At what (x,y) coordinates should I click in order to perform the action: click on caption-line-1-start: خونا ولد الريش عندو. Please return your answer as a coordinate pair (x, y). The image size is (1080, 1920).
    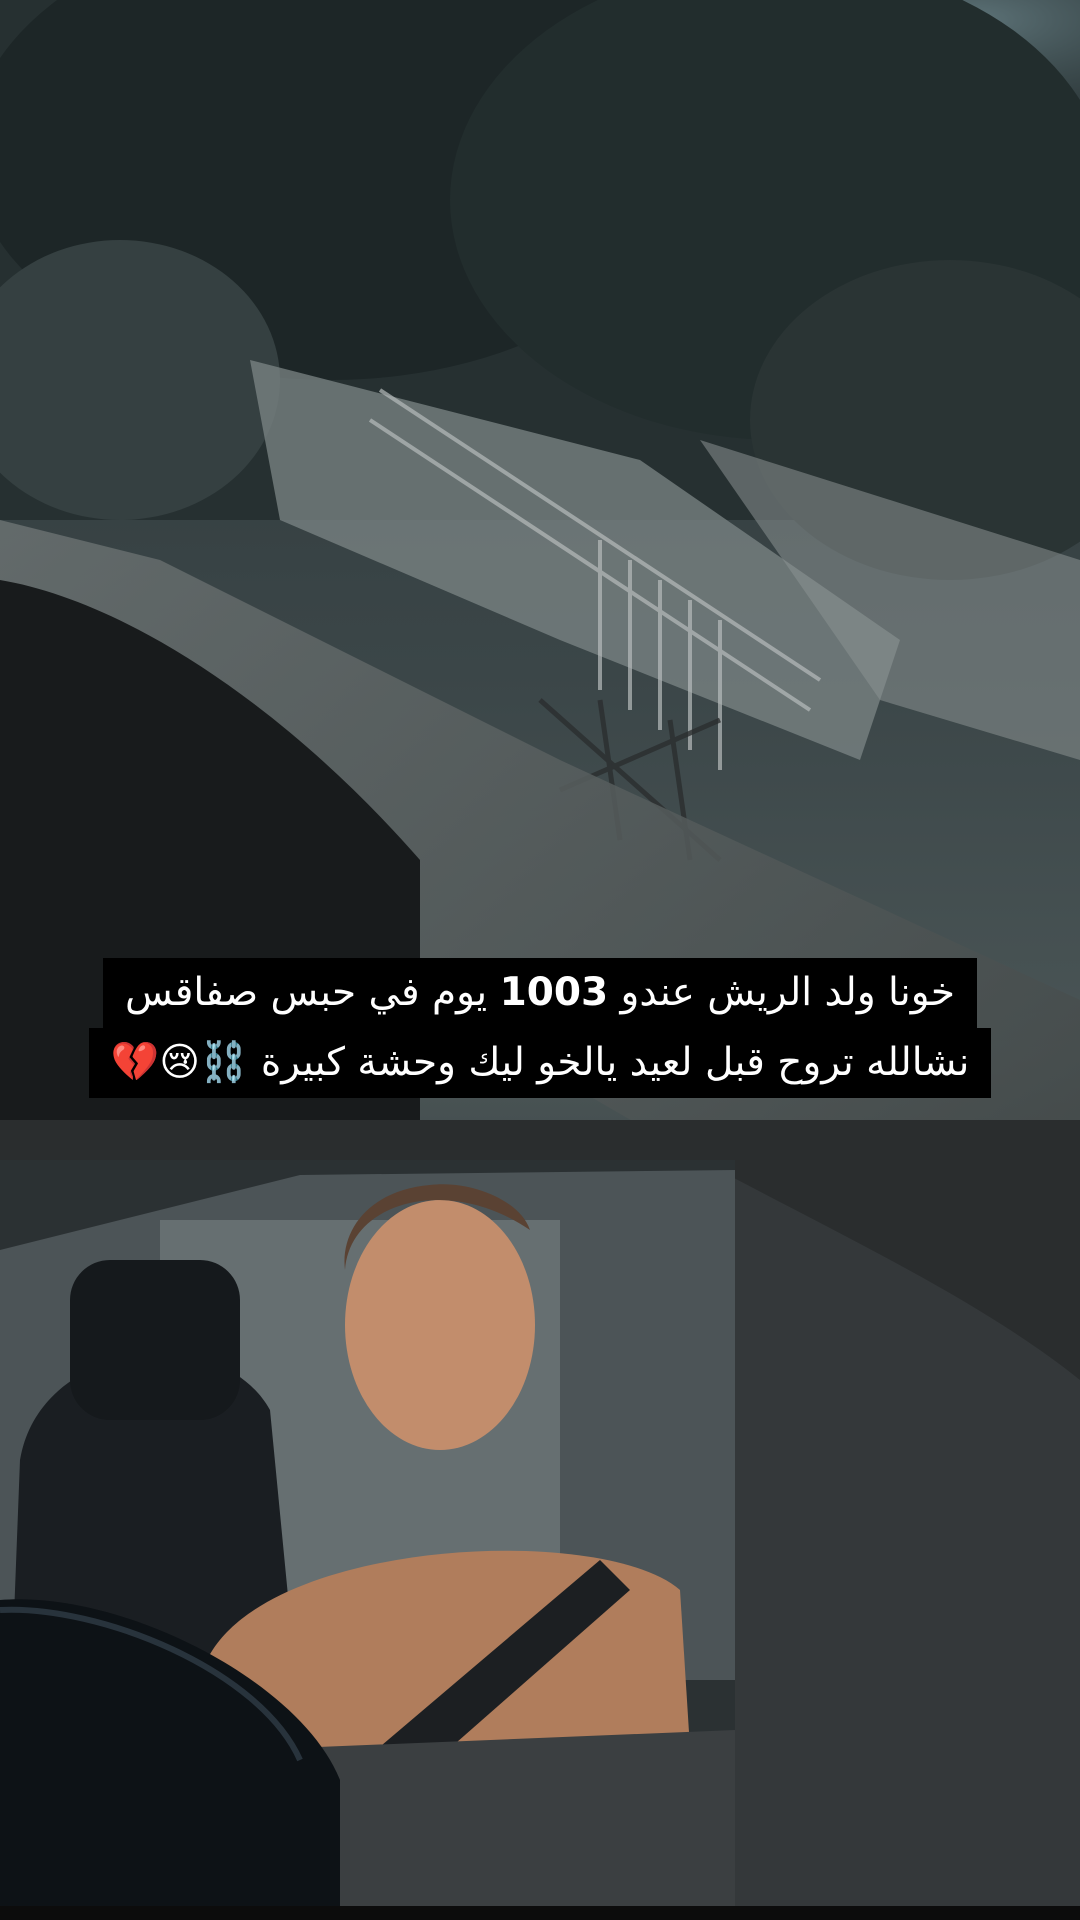
    Looking at the image, I should click on (788, 992).